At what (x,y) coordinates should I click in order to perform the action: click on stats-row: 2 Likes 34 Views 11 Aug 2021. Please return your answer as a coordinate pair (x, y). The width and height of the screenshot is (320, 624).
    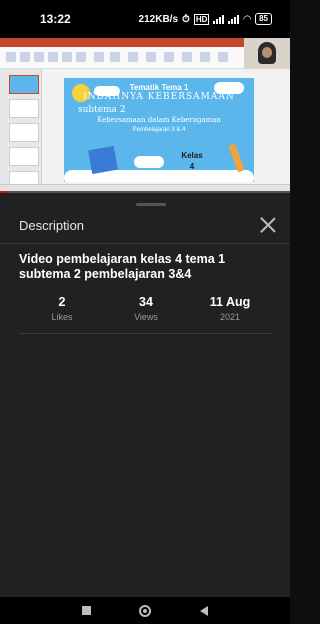
    Looking at the image, I should click on (146, 308).